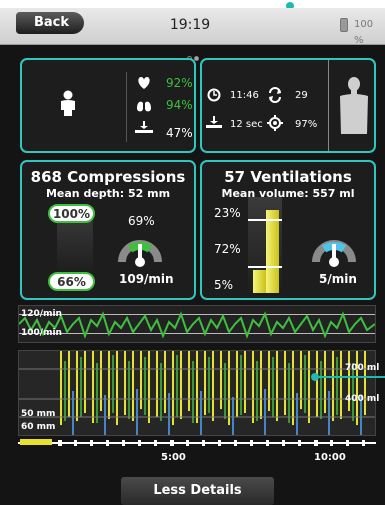 This screenshot has width=385, height=505. I want to click on volume-bar-low, so click(259, 281).